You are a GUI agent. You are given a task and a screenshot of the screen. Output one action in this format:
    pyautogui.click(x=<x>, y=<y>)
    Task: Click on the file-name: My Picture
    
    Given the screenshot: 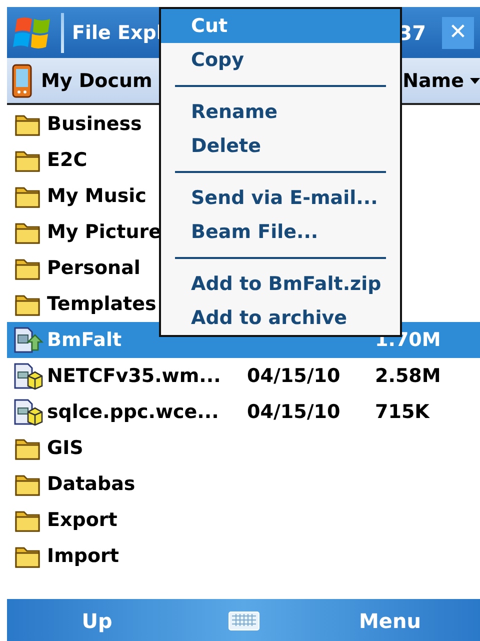 What is the action you would take?
    pyautogui.click(x=104, y=232)
    